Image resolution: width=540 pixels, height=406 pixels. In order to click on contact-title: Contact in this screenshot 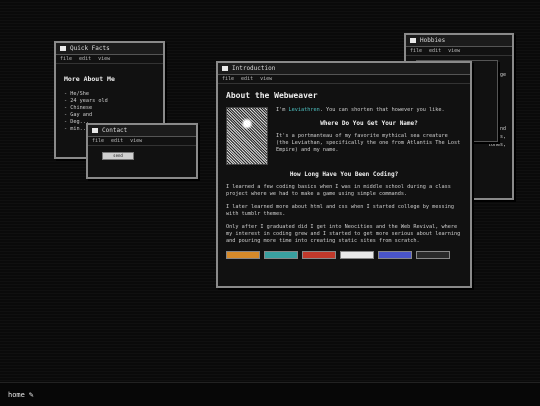, I will do `click(115, 130)`.